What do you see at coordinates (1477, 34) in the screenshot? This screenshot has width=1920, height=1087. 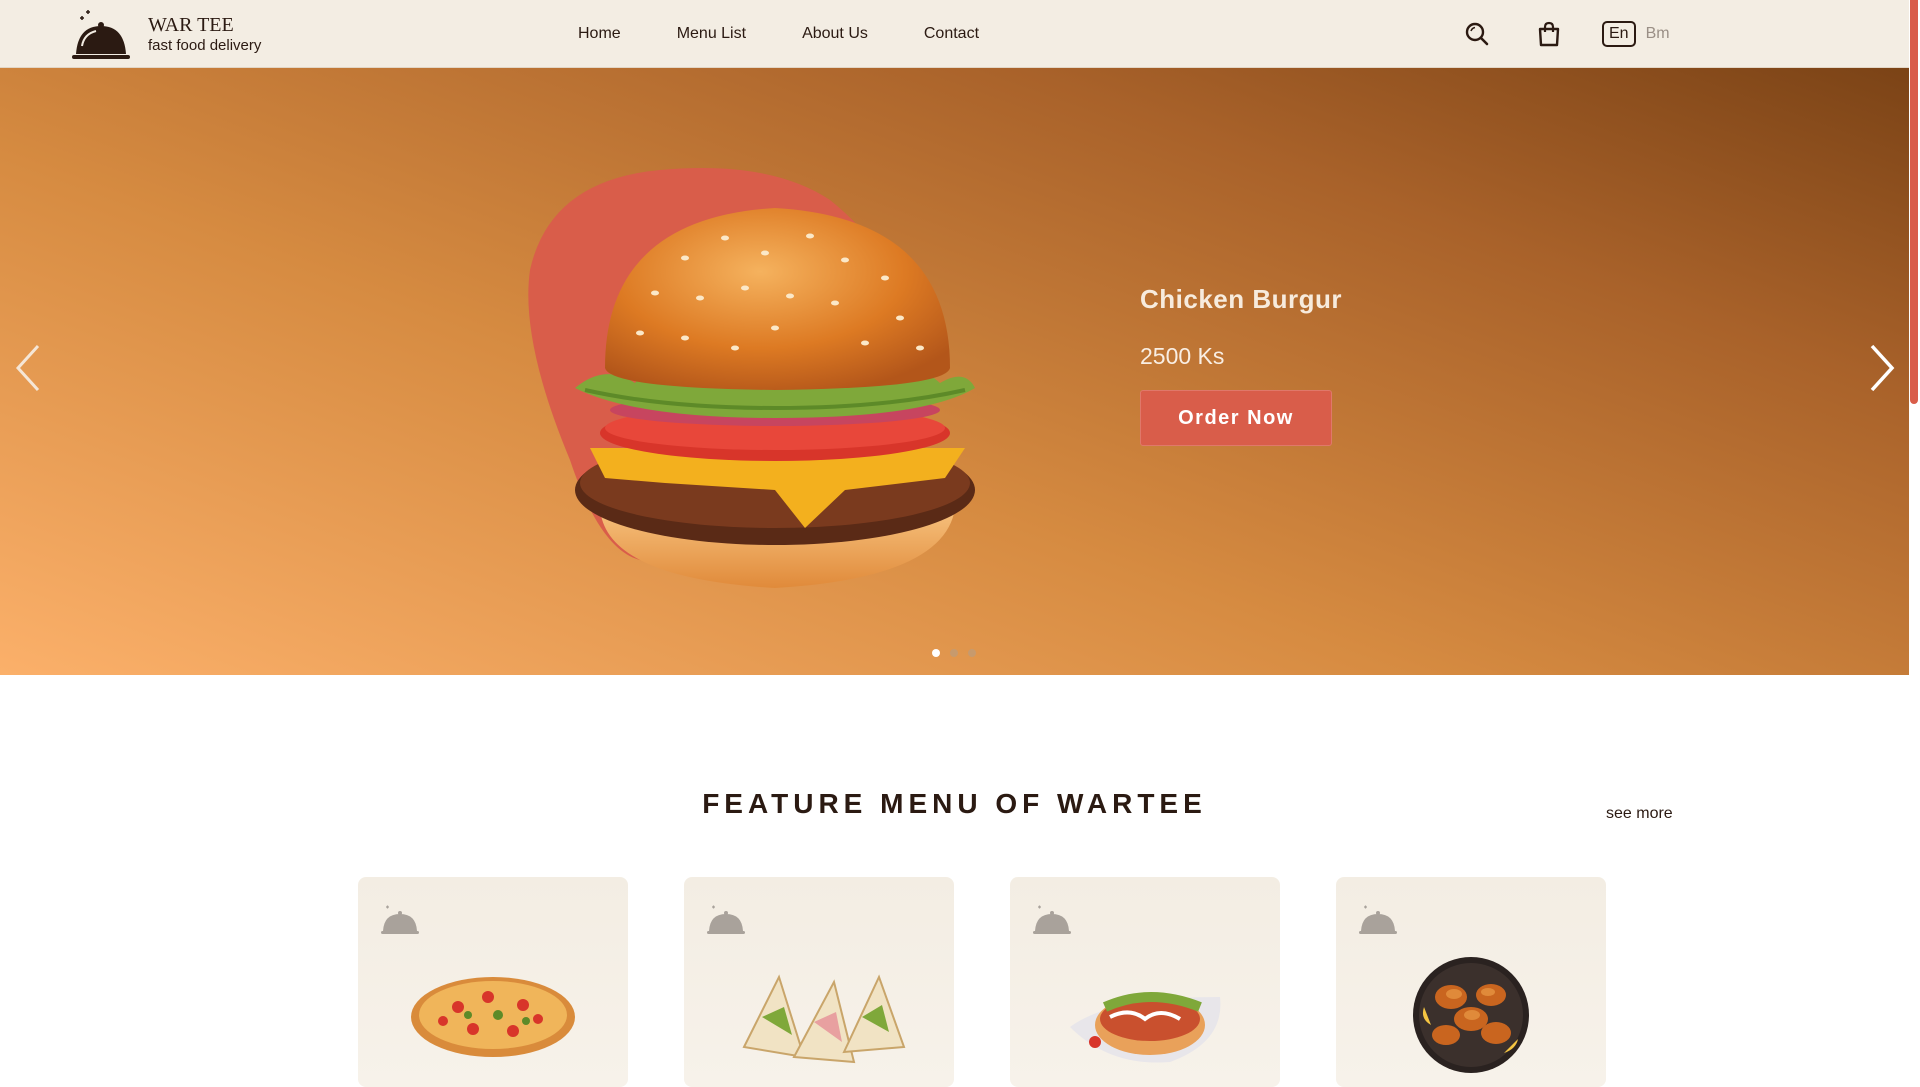 I see `search-icon` at bounding box center [1477, 34].